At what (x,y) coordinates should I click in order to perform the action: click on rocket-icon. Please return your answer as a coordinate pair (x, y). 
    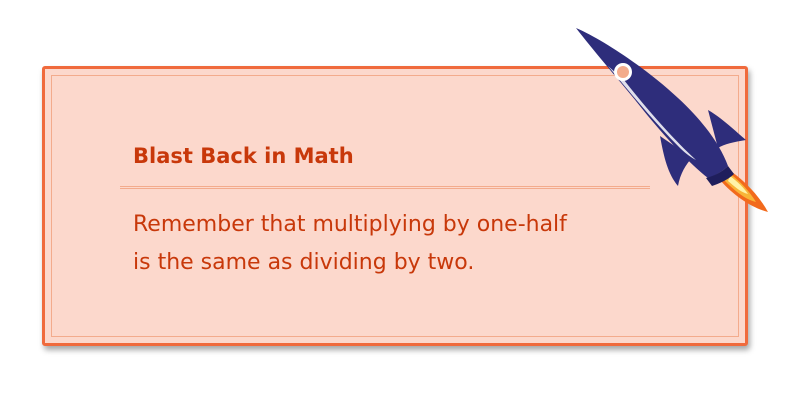
    Looking at the image, I should click on (672, 120).